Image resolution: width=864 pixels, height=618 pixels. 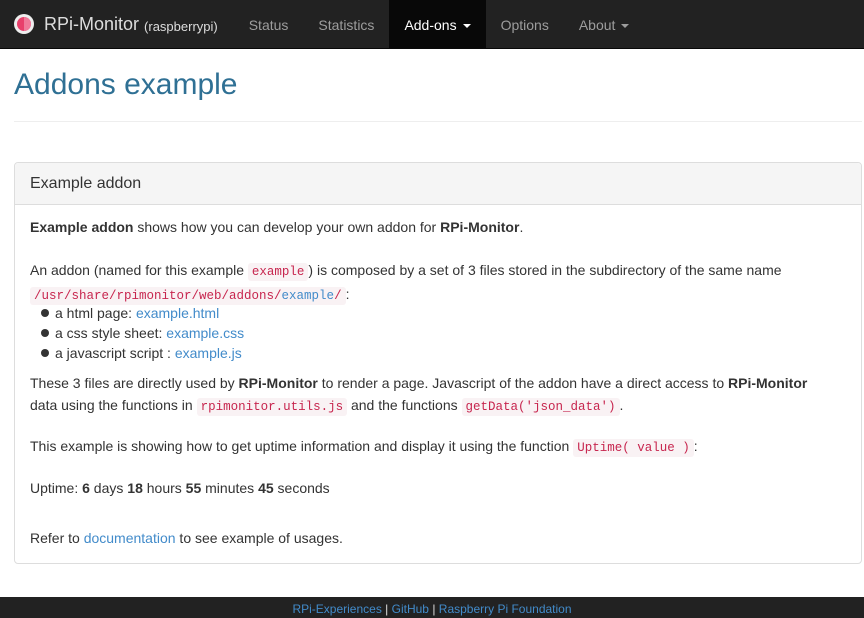 What do you see at coordinates (480, 227) in the screenshot?
I see `intro-bold-rpimonitor: RPi-Monitor` at bounding box center [480, 227].